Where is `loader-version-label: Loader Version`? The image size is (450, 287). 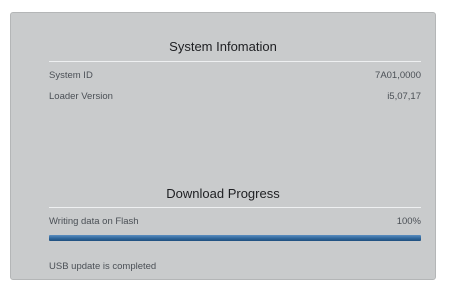
loader-version-label: Loader Version is located at coordinates (81, 96).